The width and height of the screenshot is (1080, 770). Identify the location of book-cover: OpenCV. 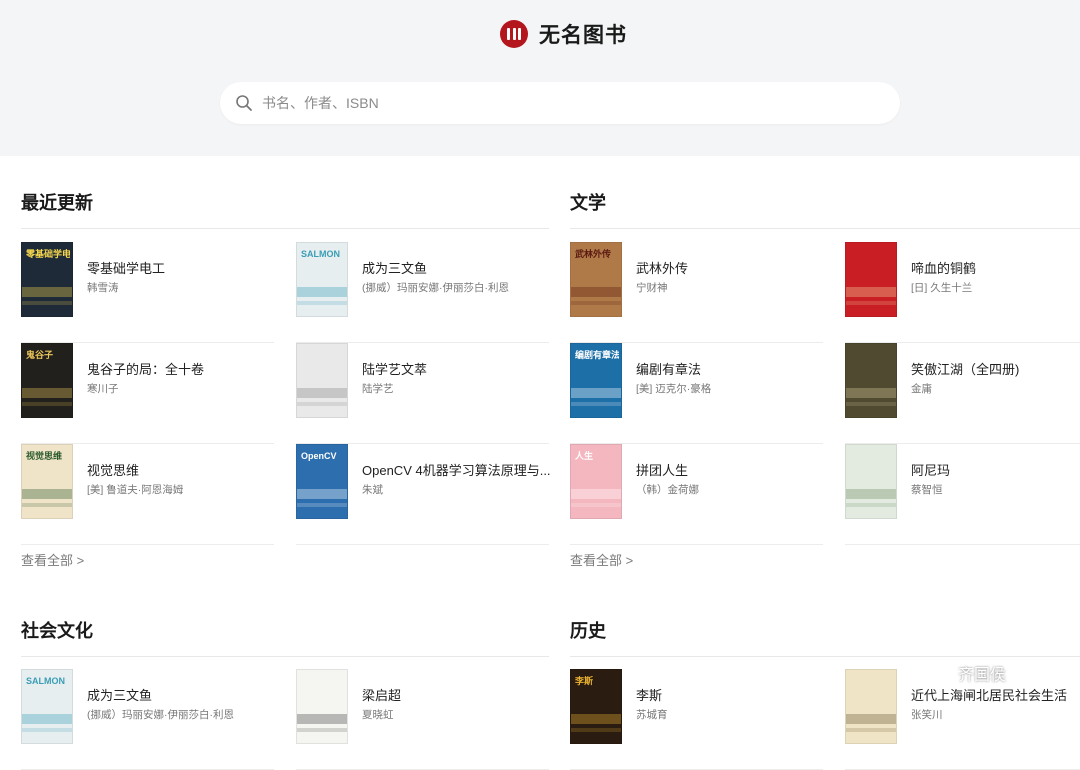
(322, 481).